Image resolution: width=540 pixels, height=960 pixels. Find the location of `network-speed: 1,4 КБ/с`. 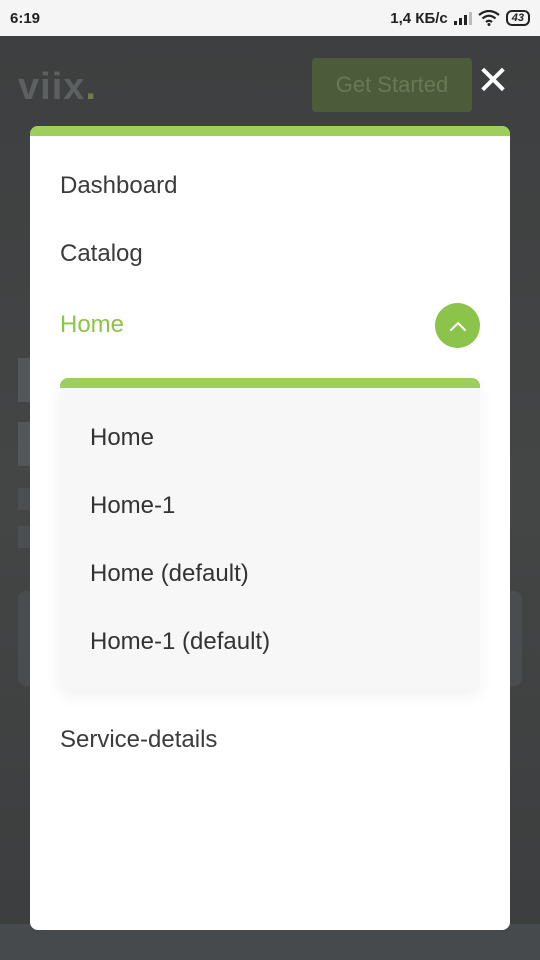

network-speed: 1,4 КБ/с is located at coordinates (419, 18).